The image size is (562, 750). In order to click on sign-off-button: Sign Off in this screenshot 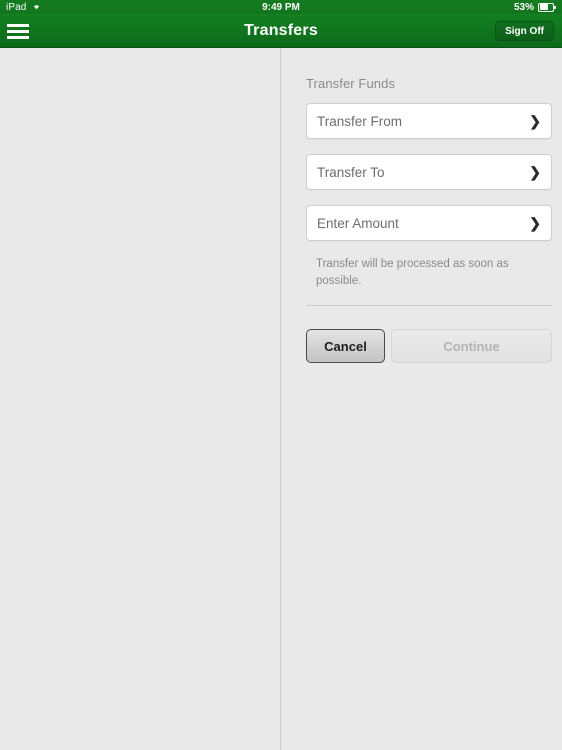, I will do `click(524, 31)`.